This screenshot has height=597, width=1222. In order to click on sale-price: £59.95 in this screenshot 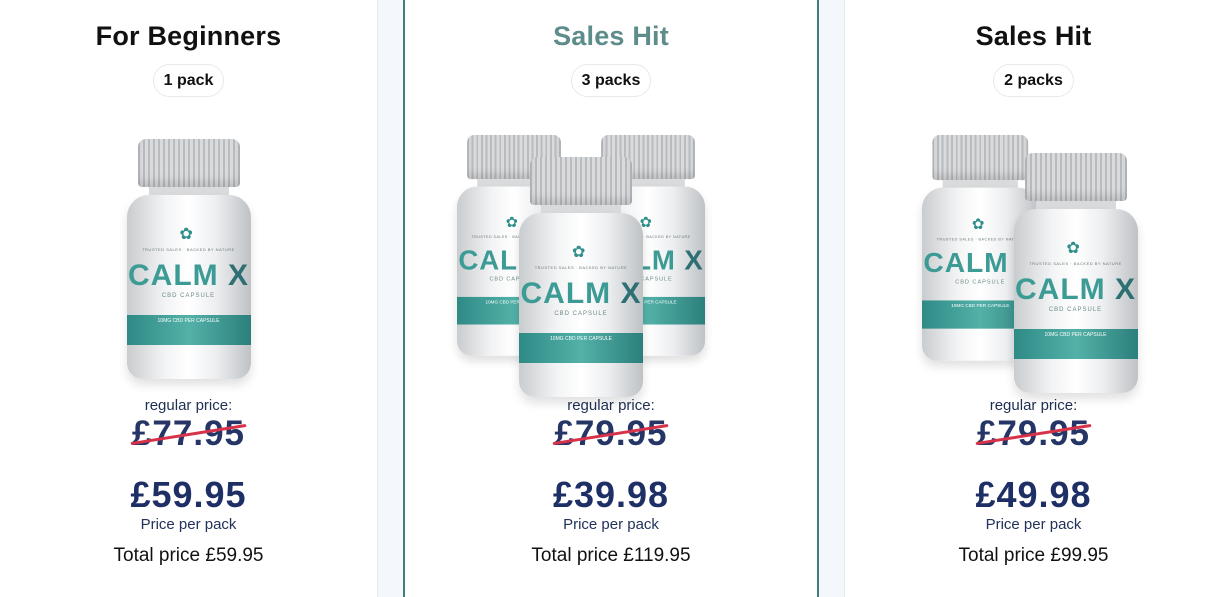, I will do `click(188, 494)`.